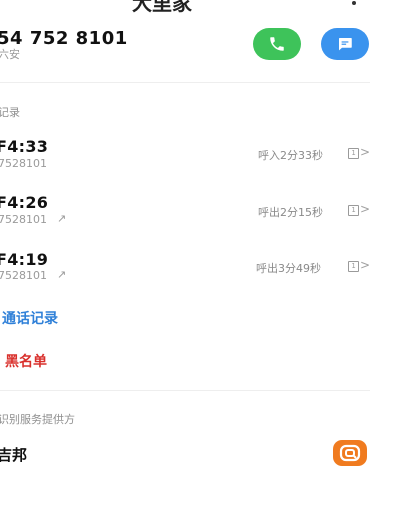 This screenshot has width=400, height=519. Describe the element at coordinates (290, 212) in the screenshot. I see `log-entry-detail: 呼出2分15秒` at that location.